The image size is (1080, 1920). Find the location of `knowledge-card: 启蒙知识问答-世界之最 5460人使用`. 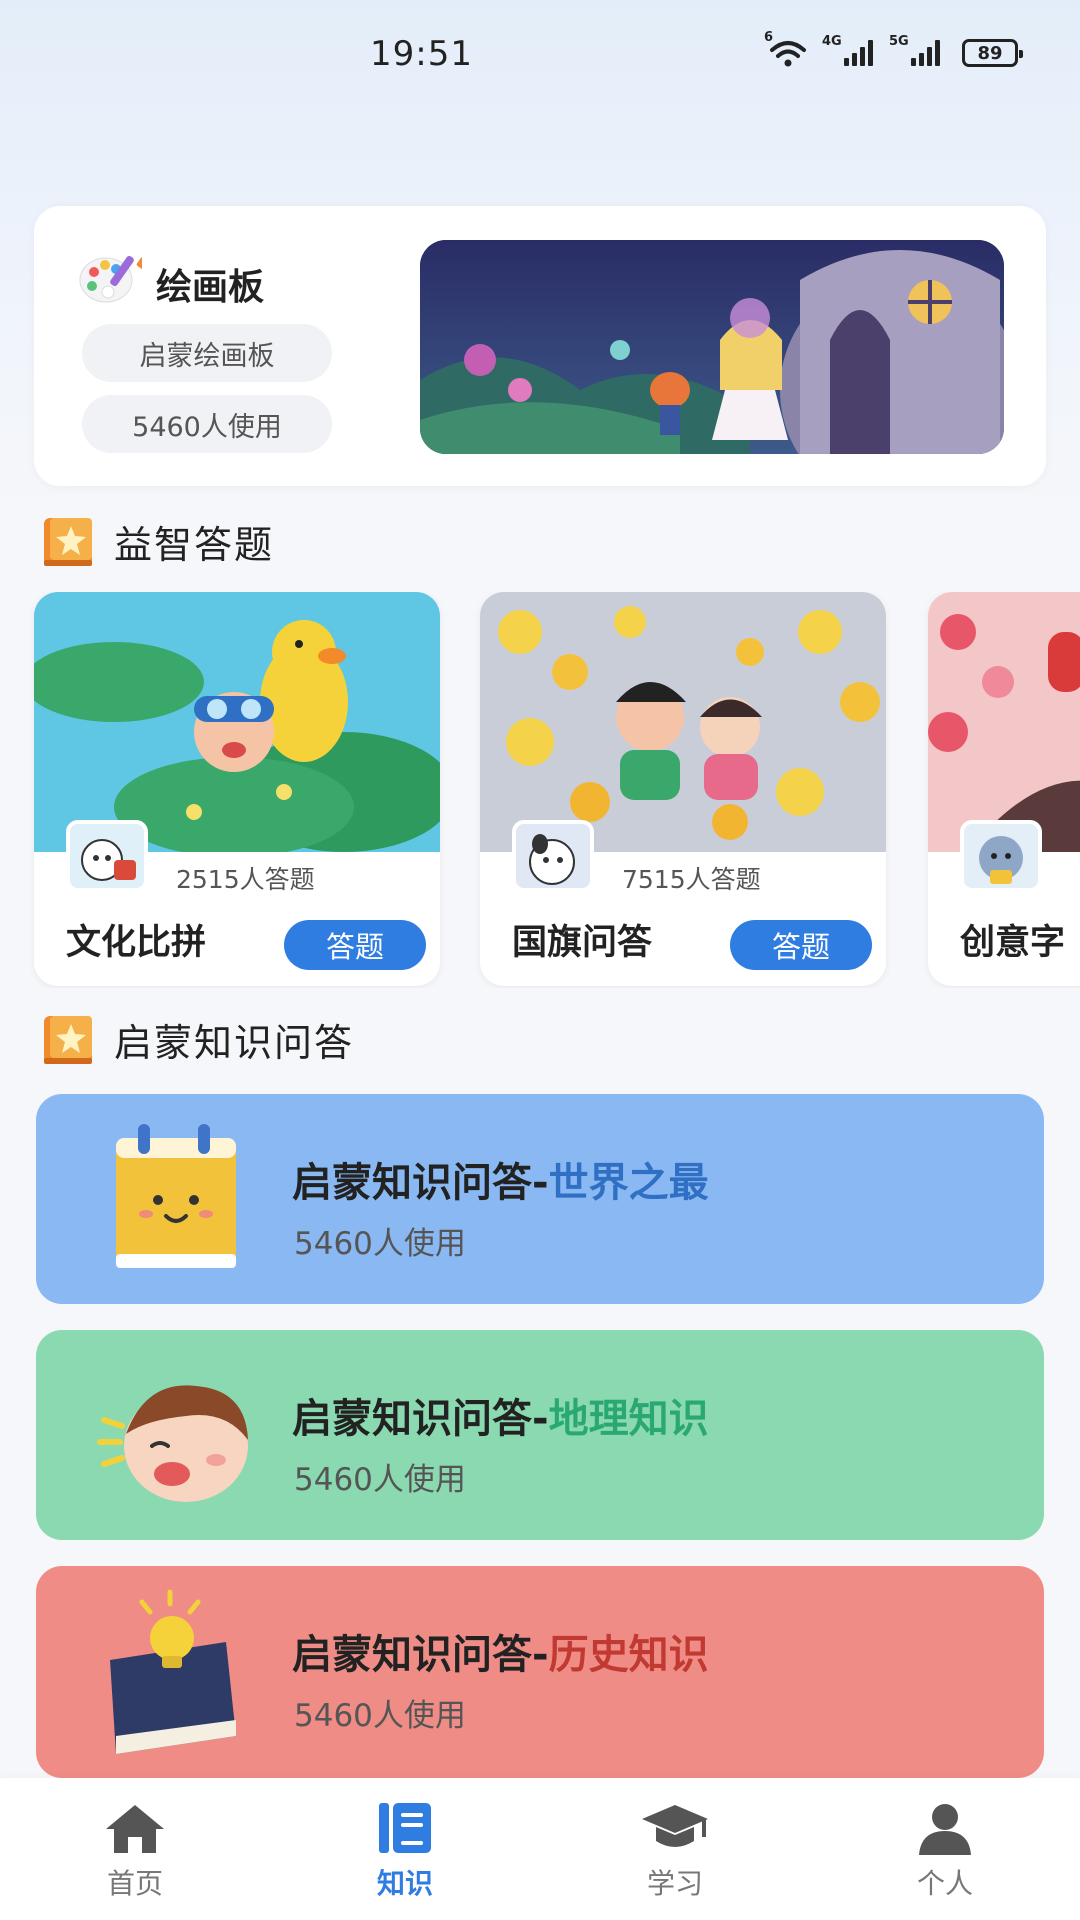

knowledge-card: 启蒙知识问答-世界之最 5460人使用 is located at coordinates (540, 1199).